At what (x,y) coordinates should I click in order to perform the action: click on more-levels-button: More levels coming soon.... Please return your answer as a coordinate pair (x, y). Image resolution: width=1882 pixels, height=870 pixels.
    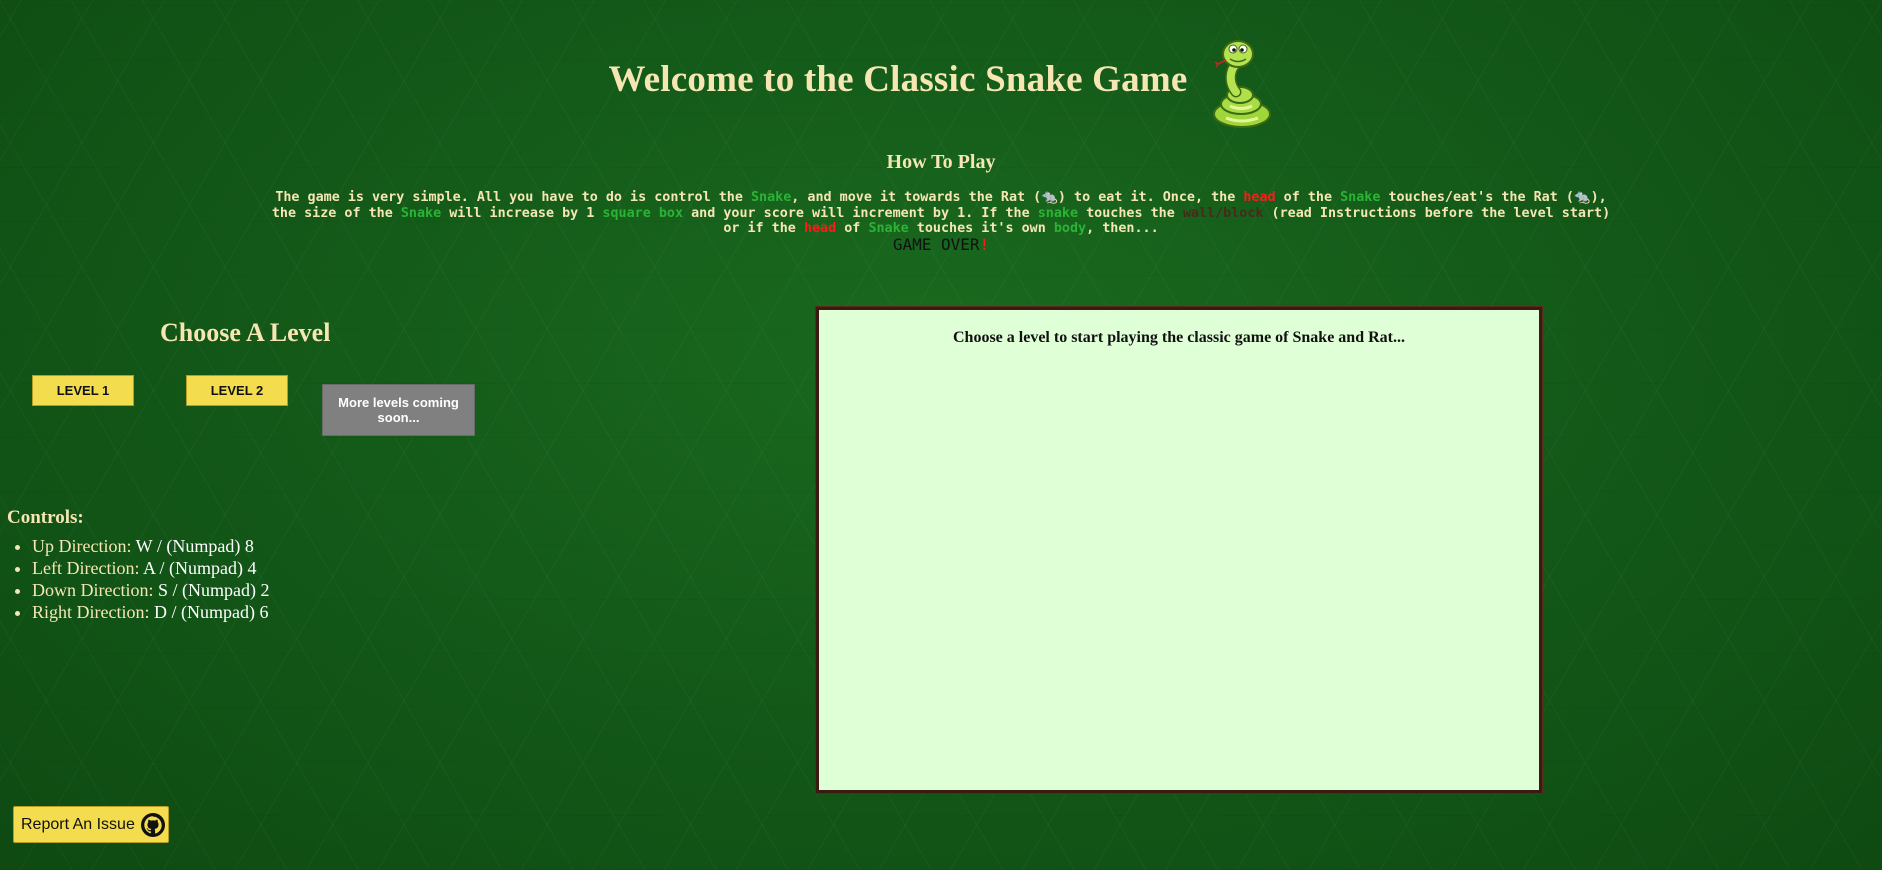
    Looking at the image, I should click on (398, 410).